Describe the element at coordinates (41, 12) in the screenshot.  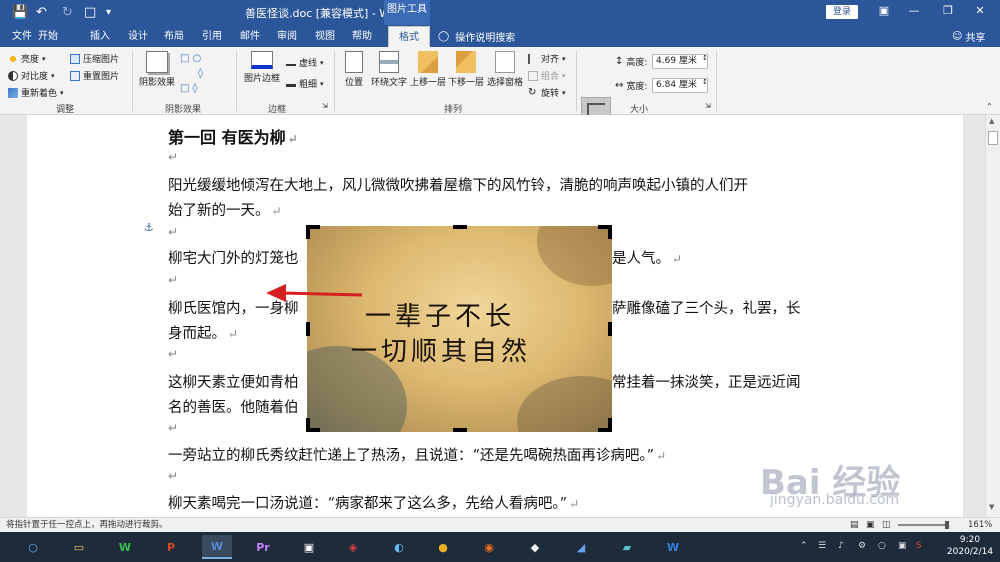
I see `undo-icon: ↶` at that location.